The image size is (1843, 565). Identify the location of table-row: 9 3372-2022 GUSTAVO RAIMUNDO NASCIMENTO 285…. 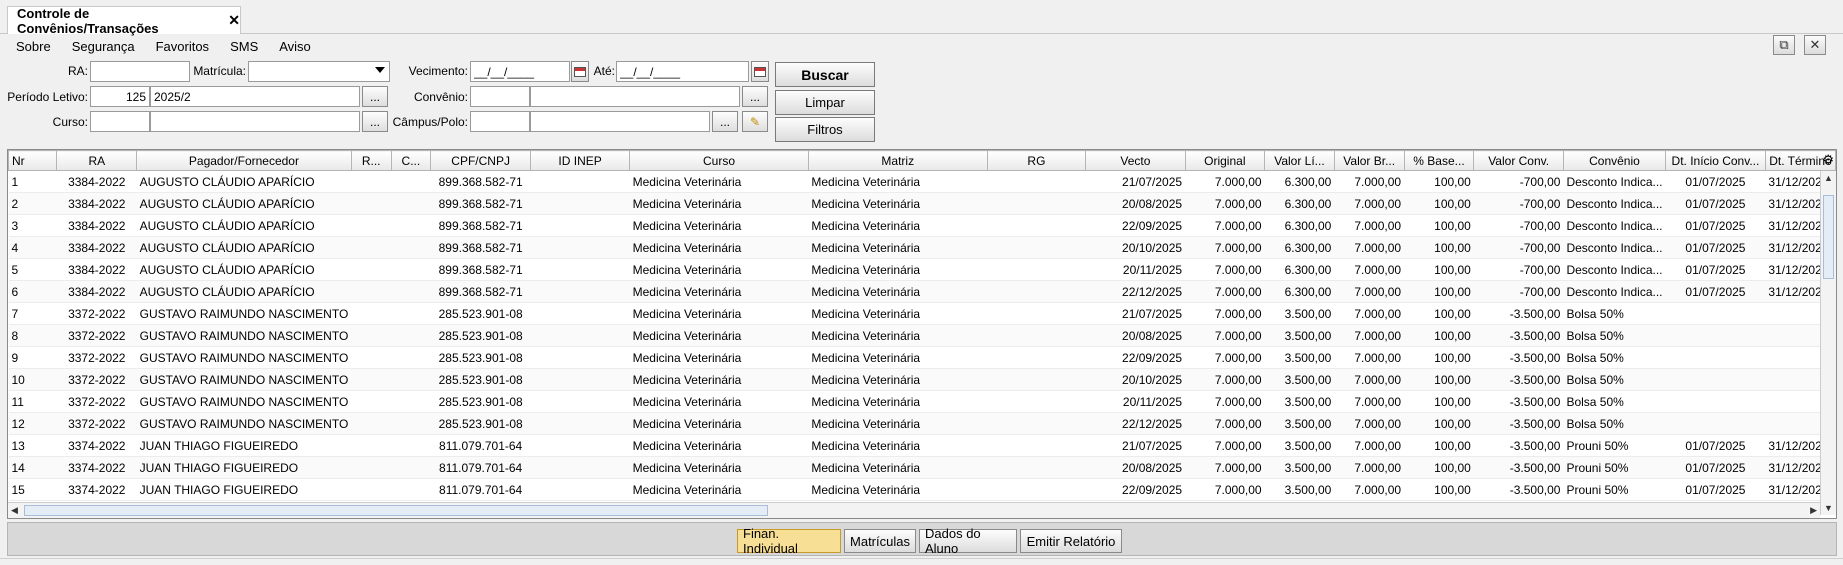
(922, 357).